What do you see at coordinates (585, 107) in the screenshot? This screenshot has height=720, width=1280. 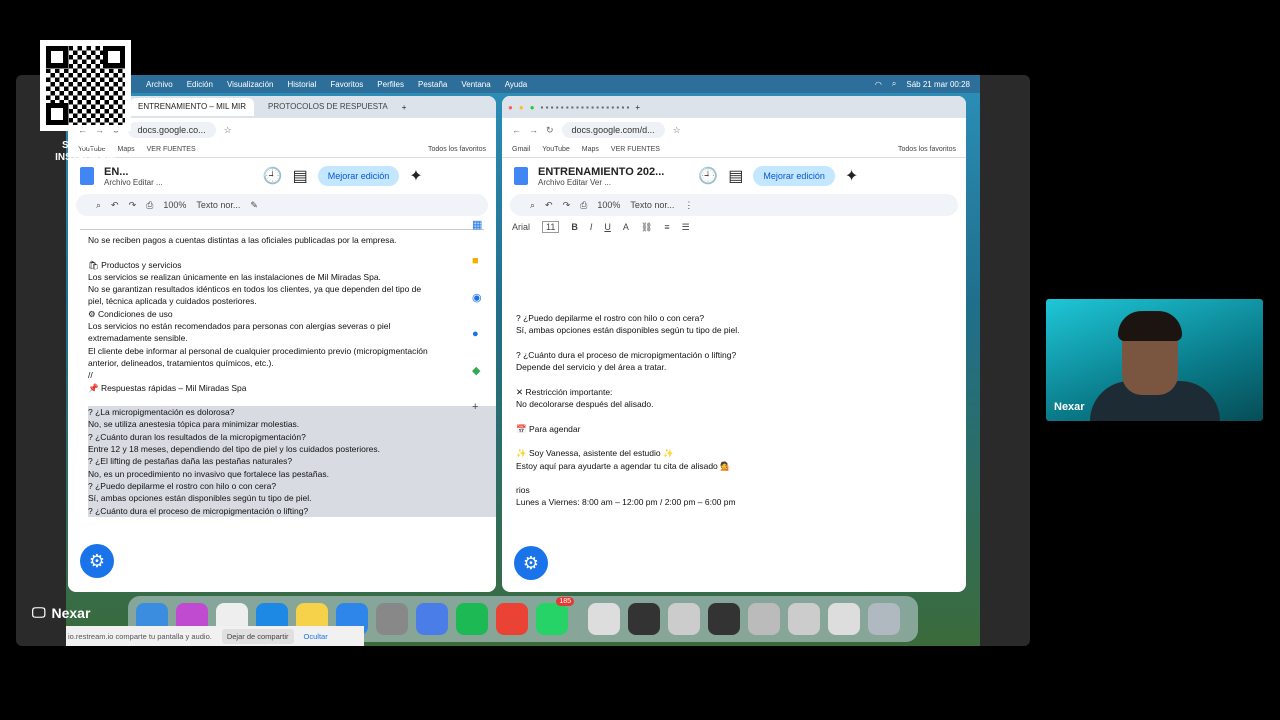 I see `pinned-tabs-icons: ▪ ▪ ▪ ▪ ▪ ▪ ▪ ▪ ▪ ▪ ▪ ▪ ▪ ▪ ▪ ▪ ▪ ▪` at bounding box center [585, 107].